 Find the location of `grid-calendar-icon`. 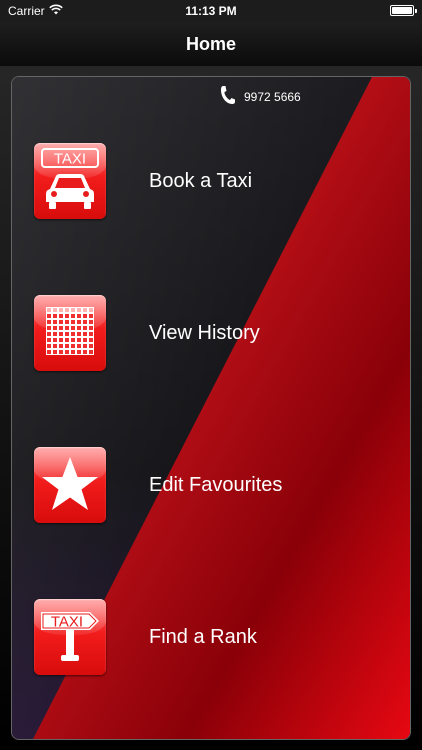

grid-calendar-icon is located at coordinates (70, 333).